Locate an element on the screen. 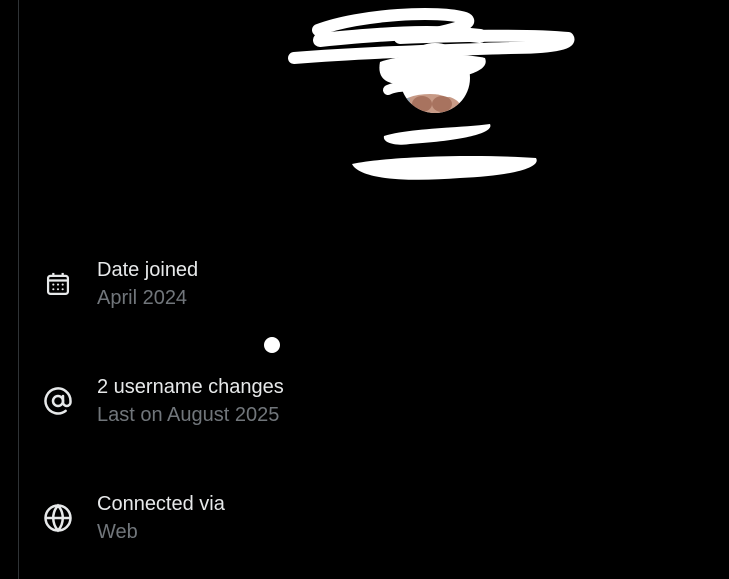 This screenshot has width=729, height=579. connected-via-label: Connected via is located at coordinates (161, 504).